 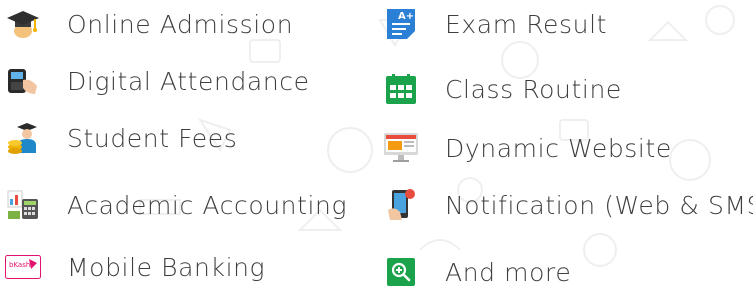 I want to click on feature-label: Exam Result, so click(x=526, y=24).